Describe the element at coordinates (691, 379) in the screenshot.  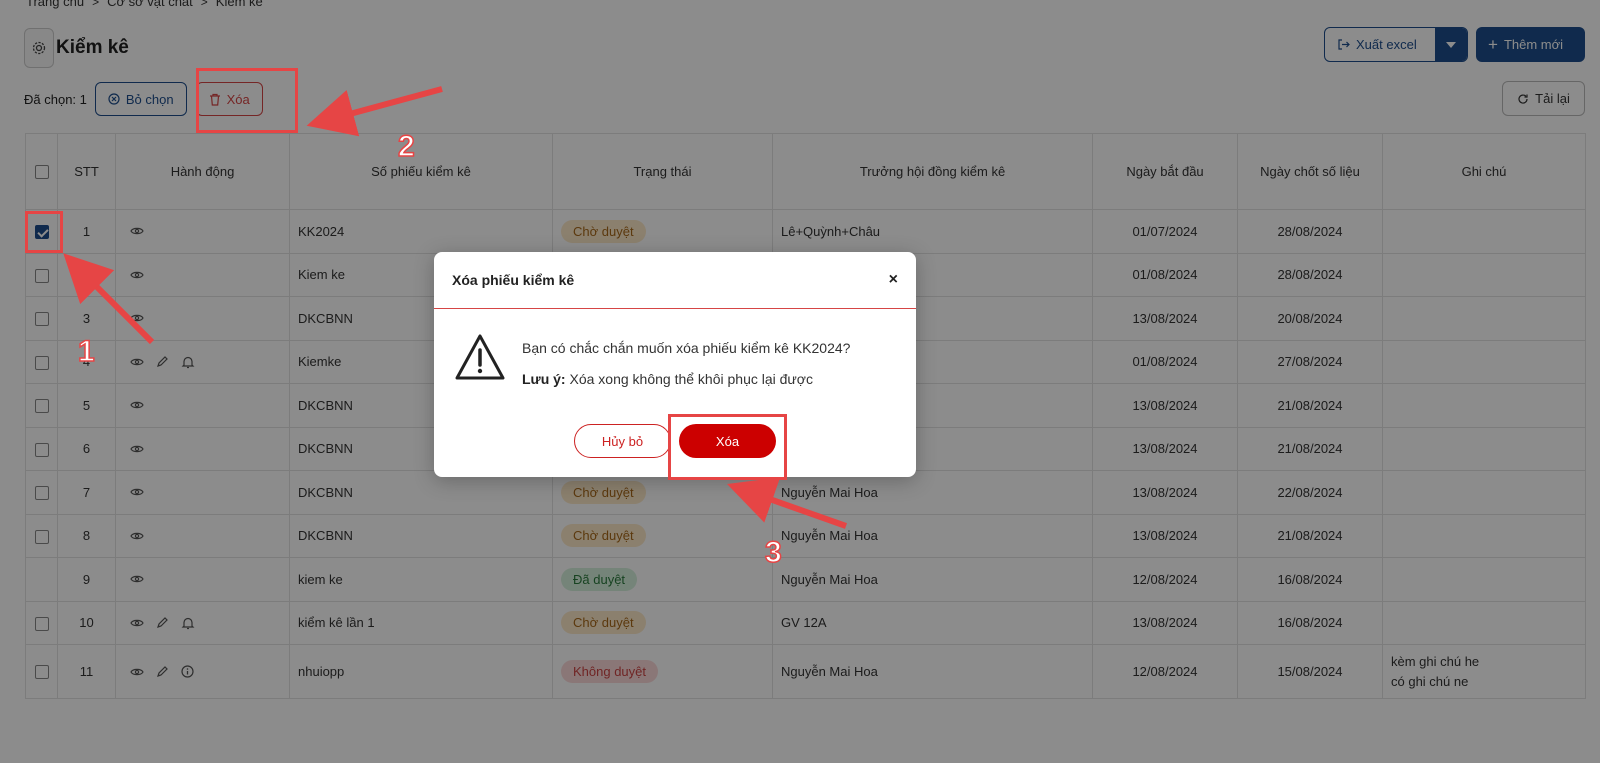
I see `note-text: Xóa xong không thể khôi phục lại được` at that location.